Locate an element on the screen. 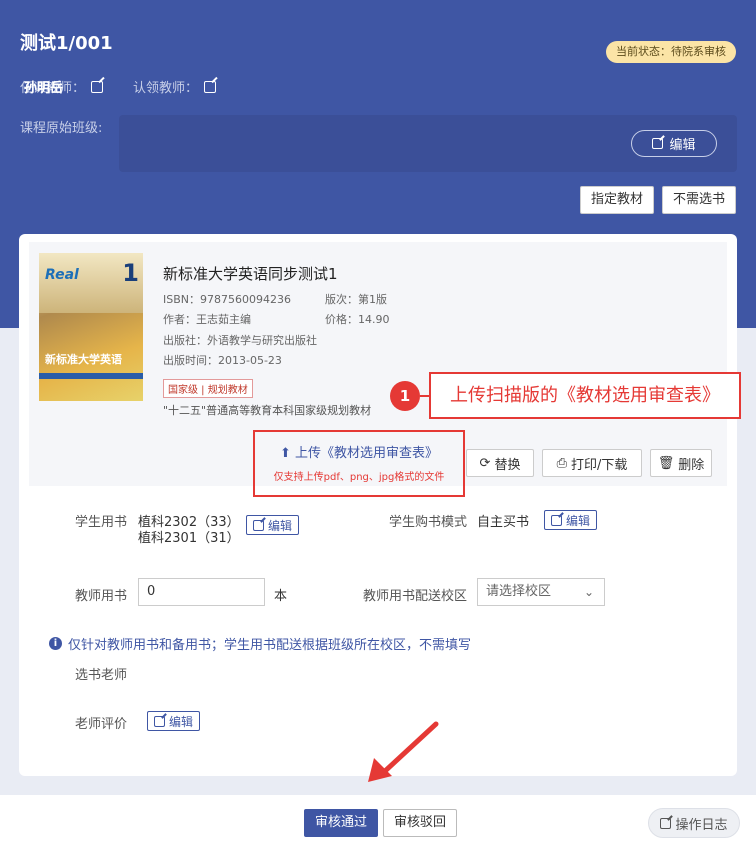 This screenshot has height=852, width=756. no-book-button: 不需选书 is located at coordinates (699, 200).